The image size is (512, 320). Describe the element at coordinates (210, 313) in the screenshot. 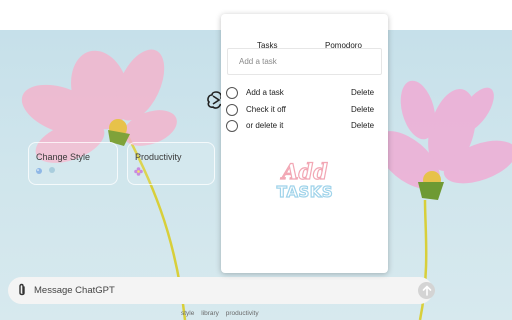

I see `footer-link-library: library` at that location.